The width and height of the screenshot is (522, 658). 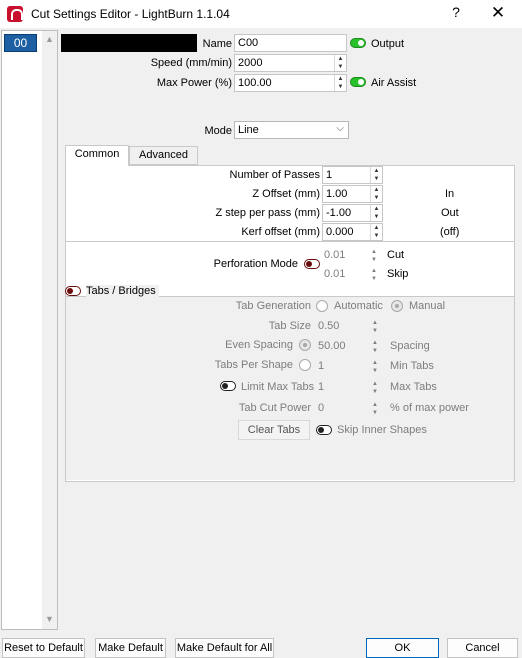 What do you see at coordinates (328, 326) in the screenshot?
I see `tab-size-value: 0.50` at bounding box center [328, 326].